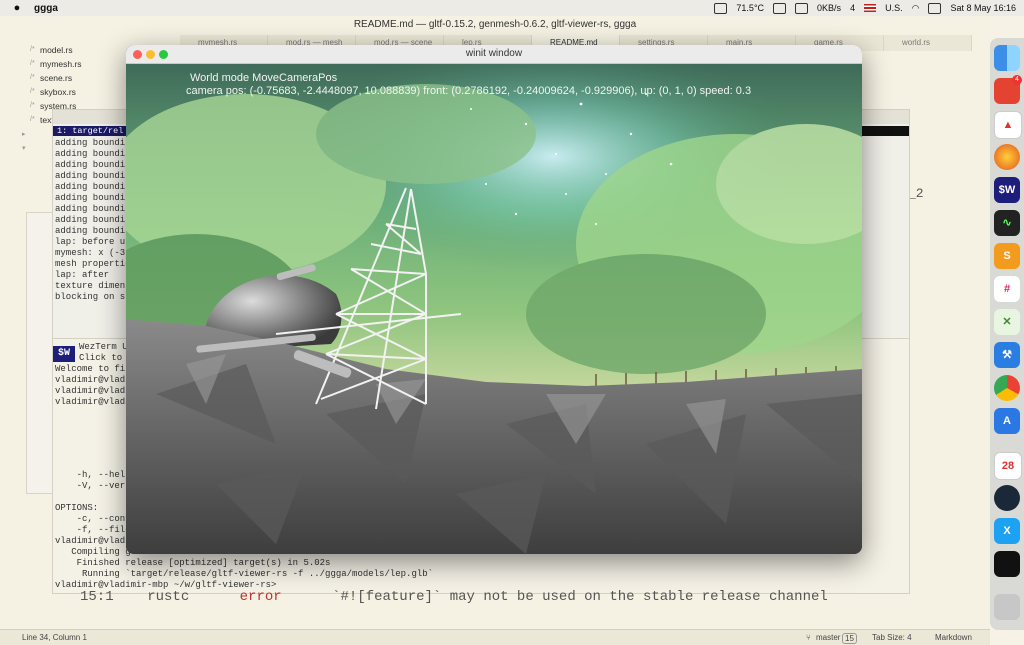 The height and width of the screenshot is (645, 1024). Describe the element at coordinates (916, 8) in the screenshot. I see `wifi-icon: ◠` at that location.